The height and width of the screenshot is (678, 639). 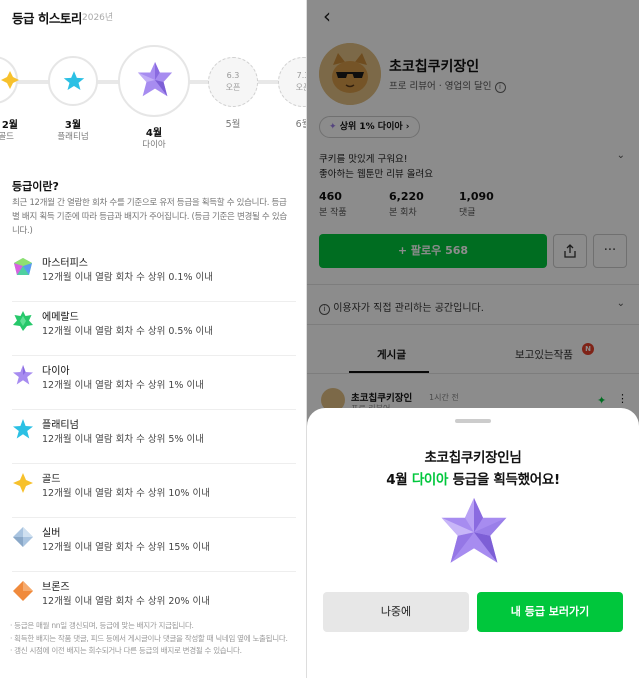 I want to click on grade-criteria: 12개월 이내 열람 회차 수 상위 0.1% 이내, so click(x=127, y=277).